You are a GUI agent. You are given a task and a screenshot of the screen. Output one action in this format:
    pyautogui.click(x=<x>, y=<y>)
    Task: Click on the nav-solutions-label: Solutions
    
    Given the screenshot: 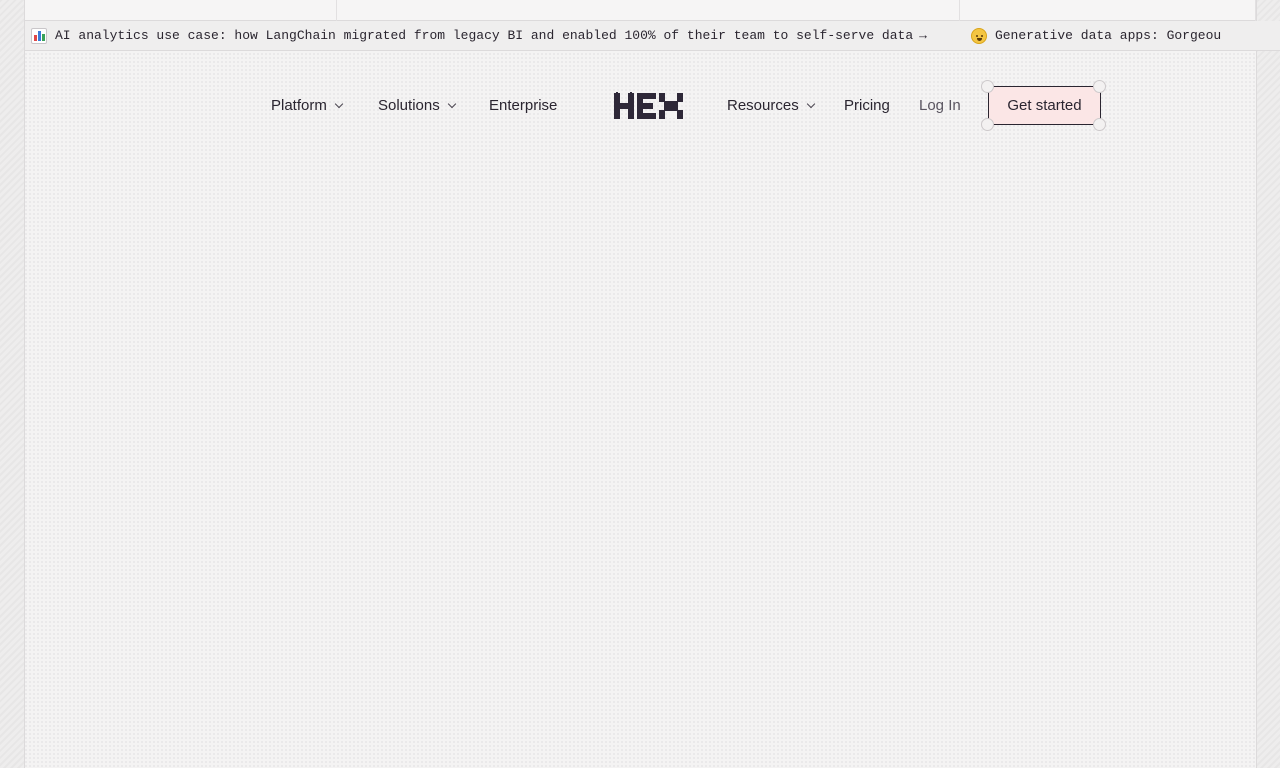 What is the action you would take?
    pyautogui.click(x=409, y=105)
    